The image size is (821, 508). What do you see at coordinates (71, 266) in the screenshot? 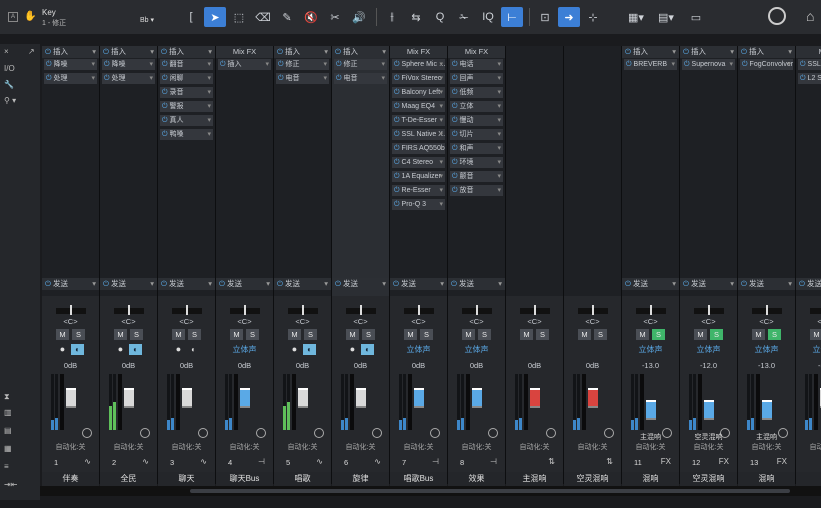
I see `channel-strip: ⏻ 插入 ▾ ⏻ 降噪 ▾ ⏻ 处理 ▾ ⏻ 发送 ▾ <C> M S ● ◐ 0dB 自动化:关 1 ∿ 伴奏` at bounding box center [71, 266].